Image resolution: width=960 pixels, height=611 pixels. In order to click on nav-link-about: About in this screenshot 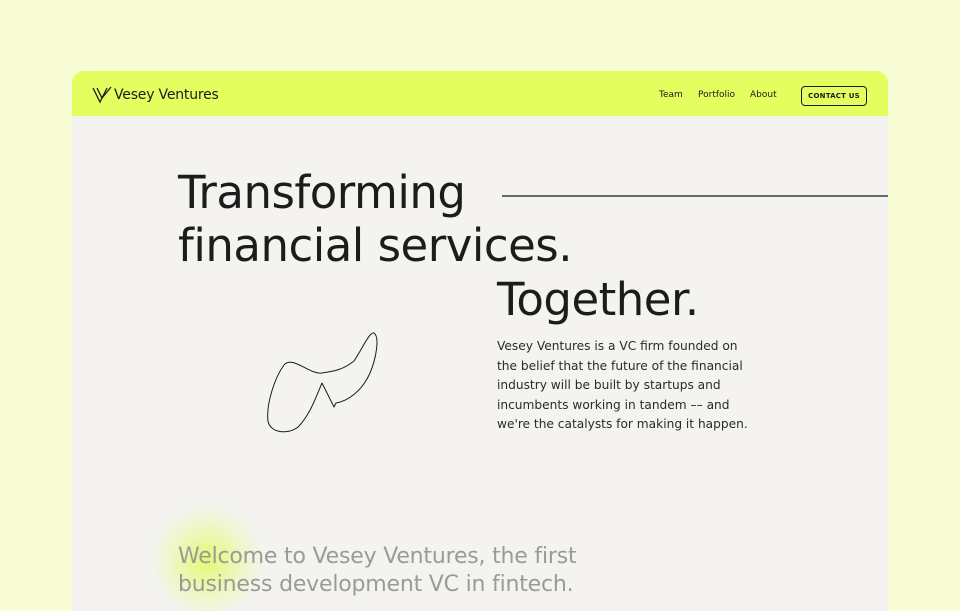, I will do `click(763, 95)`.